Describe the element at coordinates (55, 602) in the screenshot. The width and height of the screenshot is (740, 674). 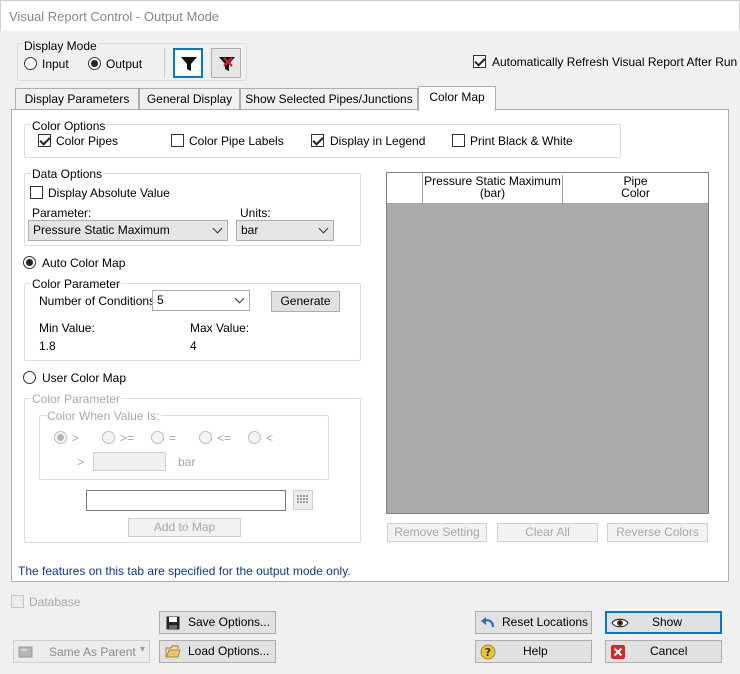
I see `database-label: Database` at that location.